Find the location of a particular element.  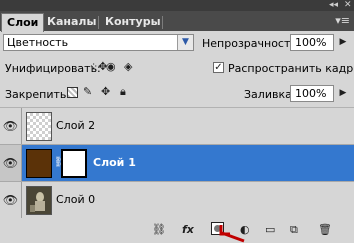

fill-label: Заливка: is located at coordinates (270, 94).